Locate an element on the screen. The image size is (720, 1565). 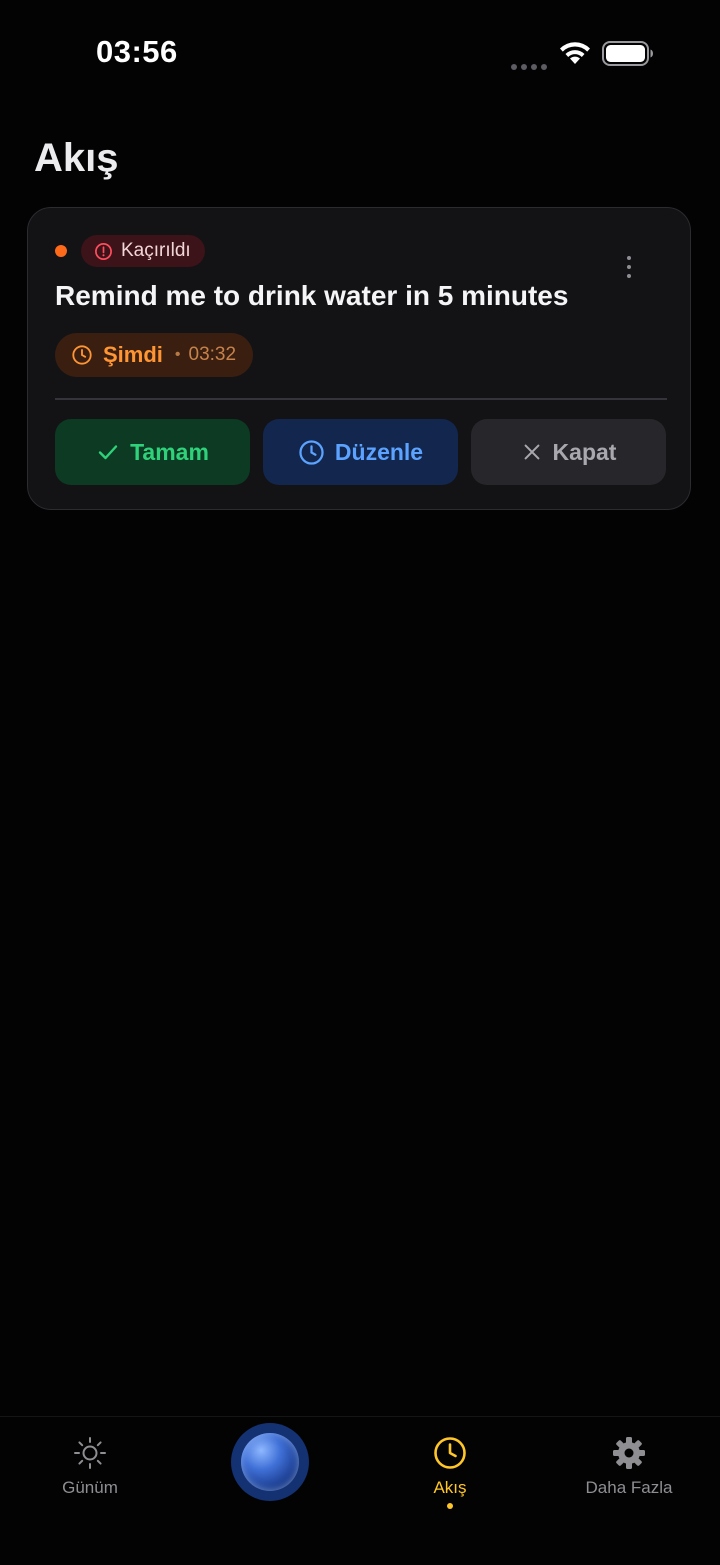
sun-icon is located at coordinates (90, 1453).